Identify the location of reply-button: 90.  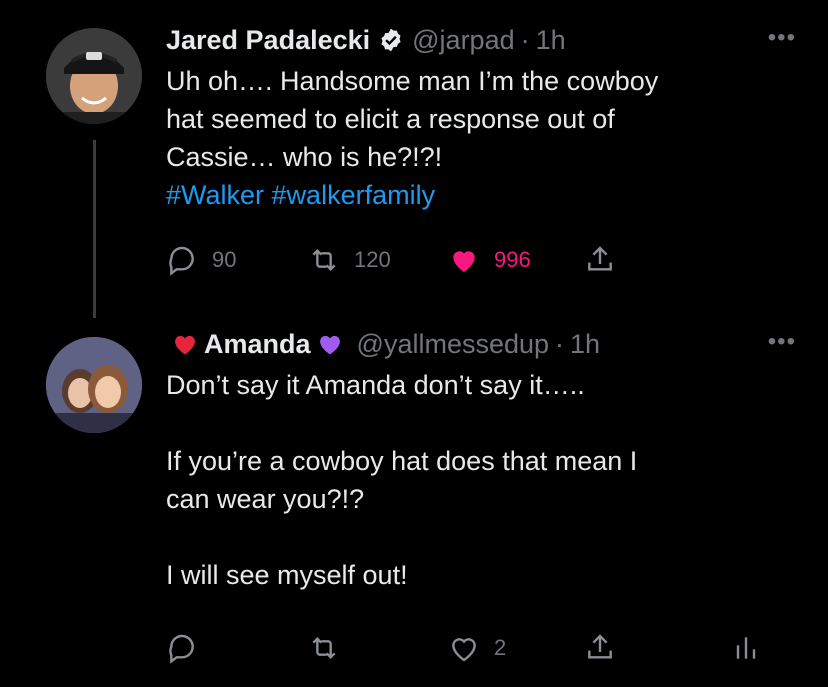
(237, 260).